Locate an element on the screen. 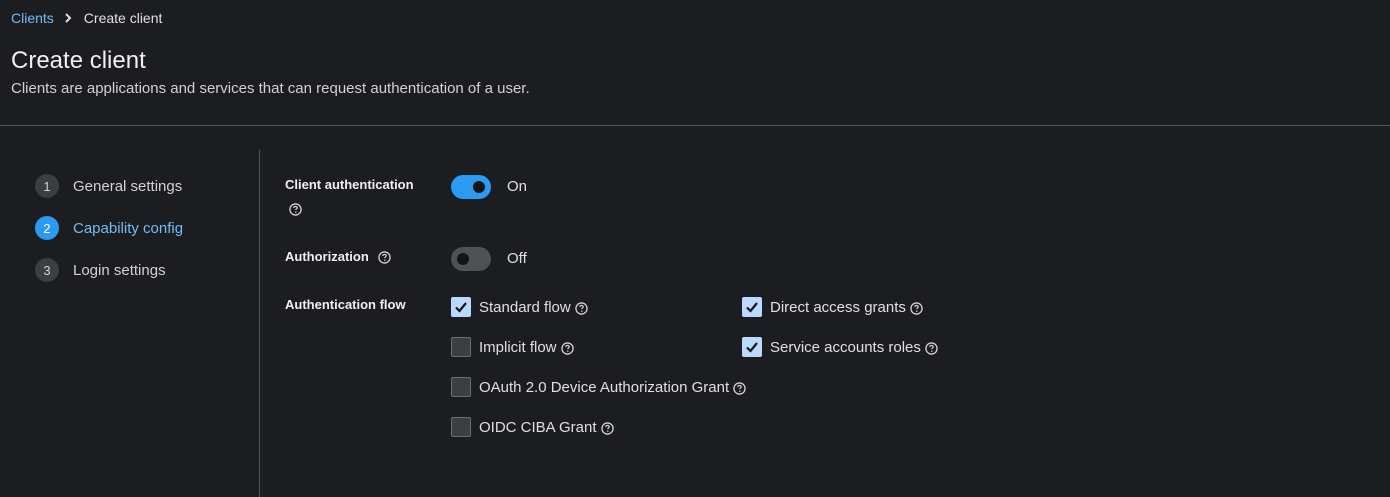  authorization-state: Off is located at coordinates (517, 258).